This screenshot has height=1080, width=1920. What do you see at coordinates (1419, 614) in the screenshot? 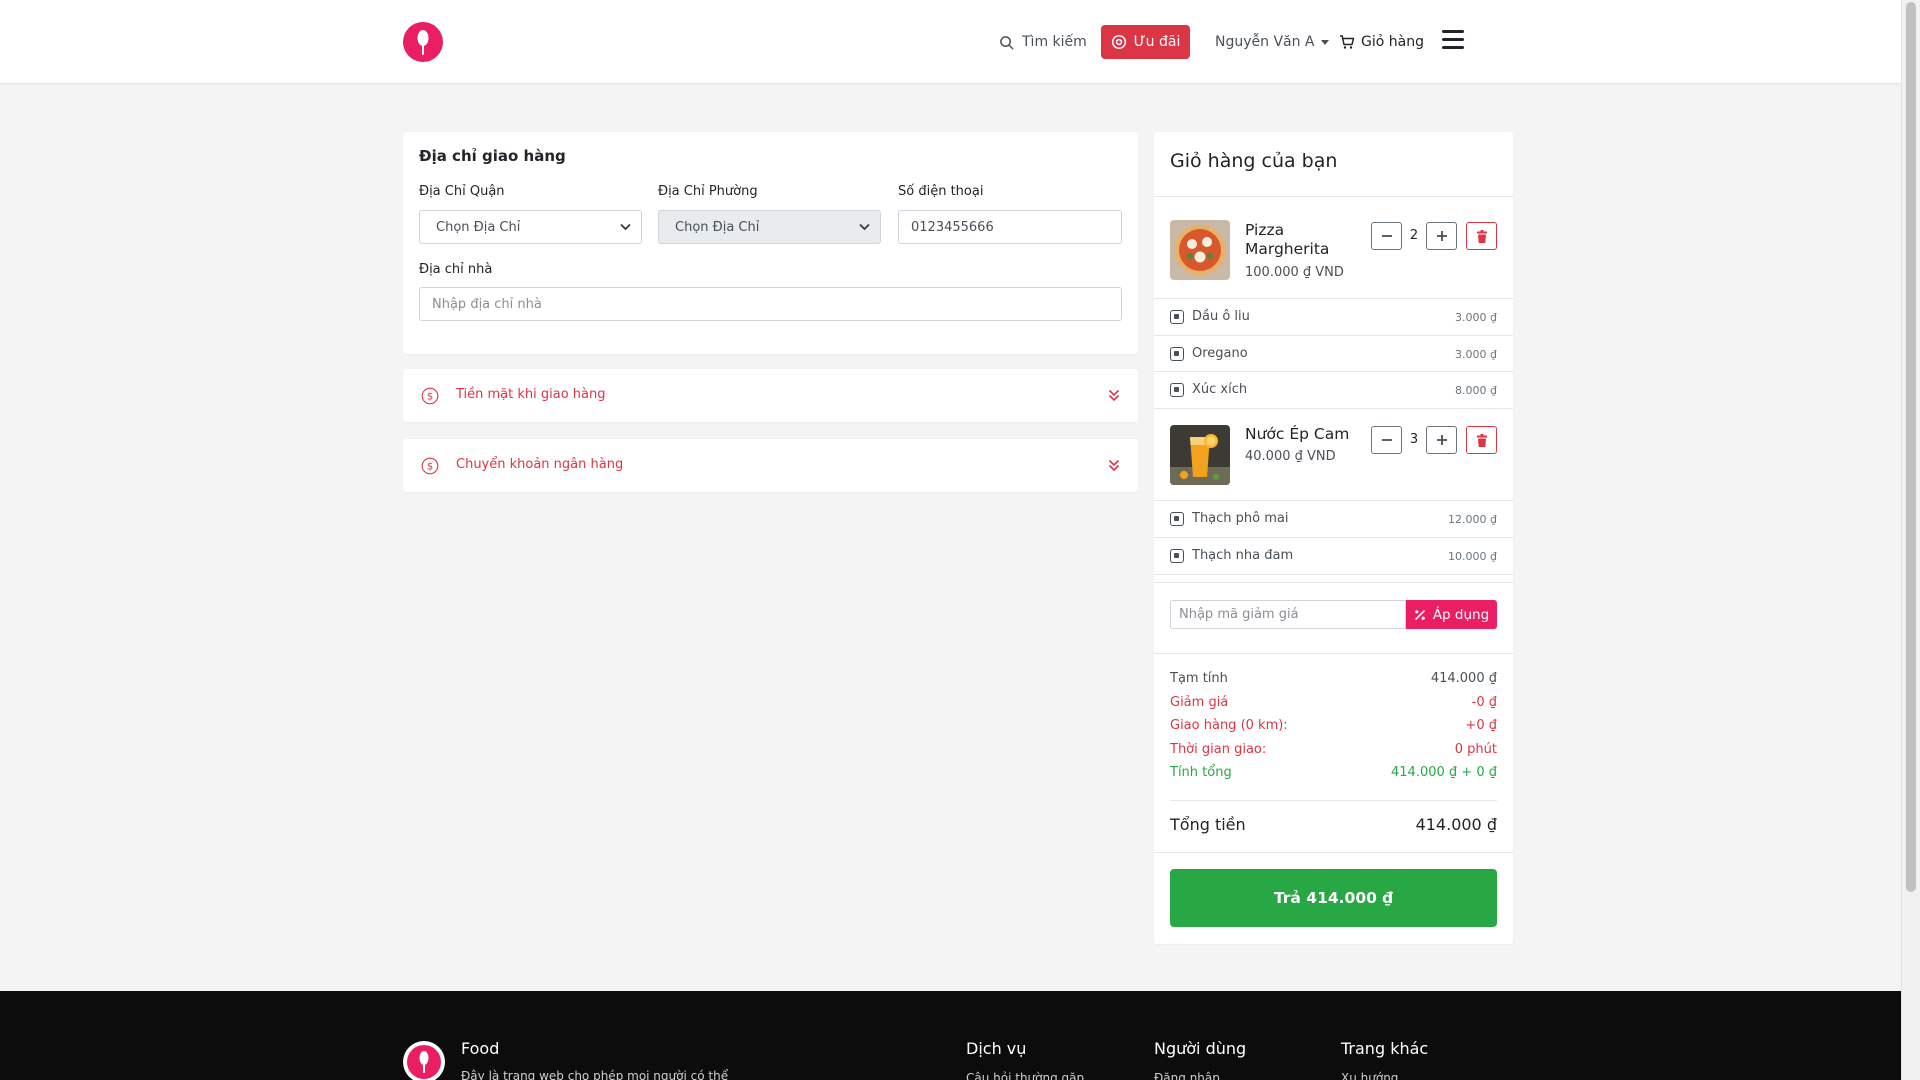
I see `percent-icon` at bounding box center [1419, 614].